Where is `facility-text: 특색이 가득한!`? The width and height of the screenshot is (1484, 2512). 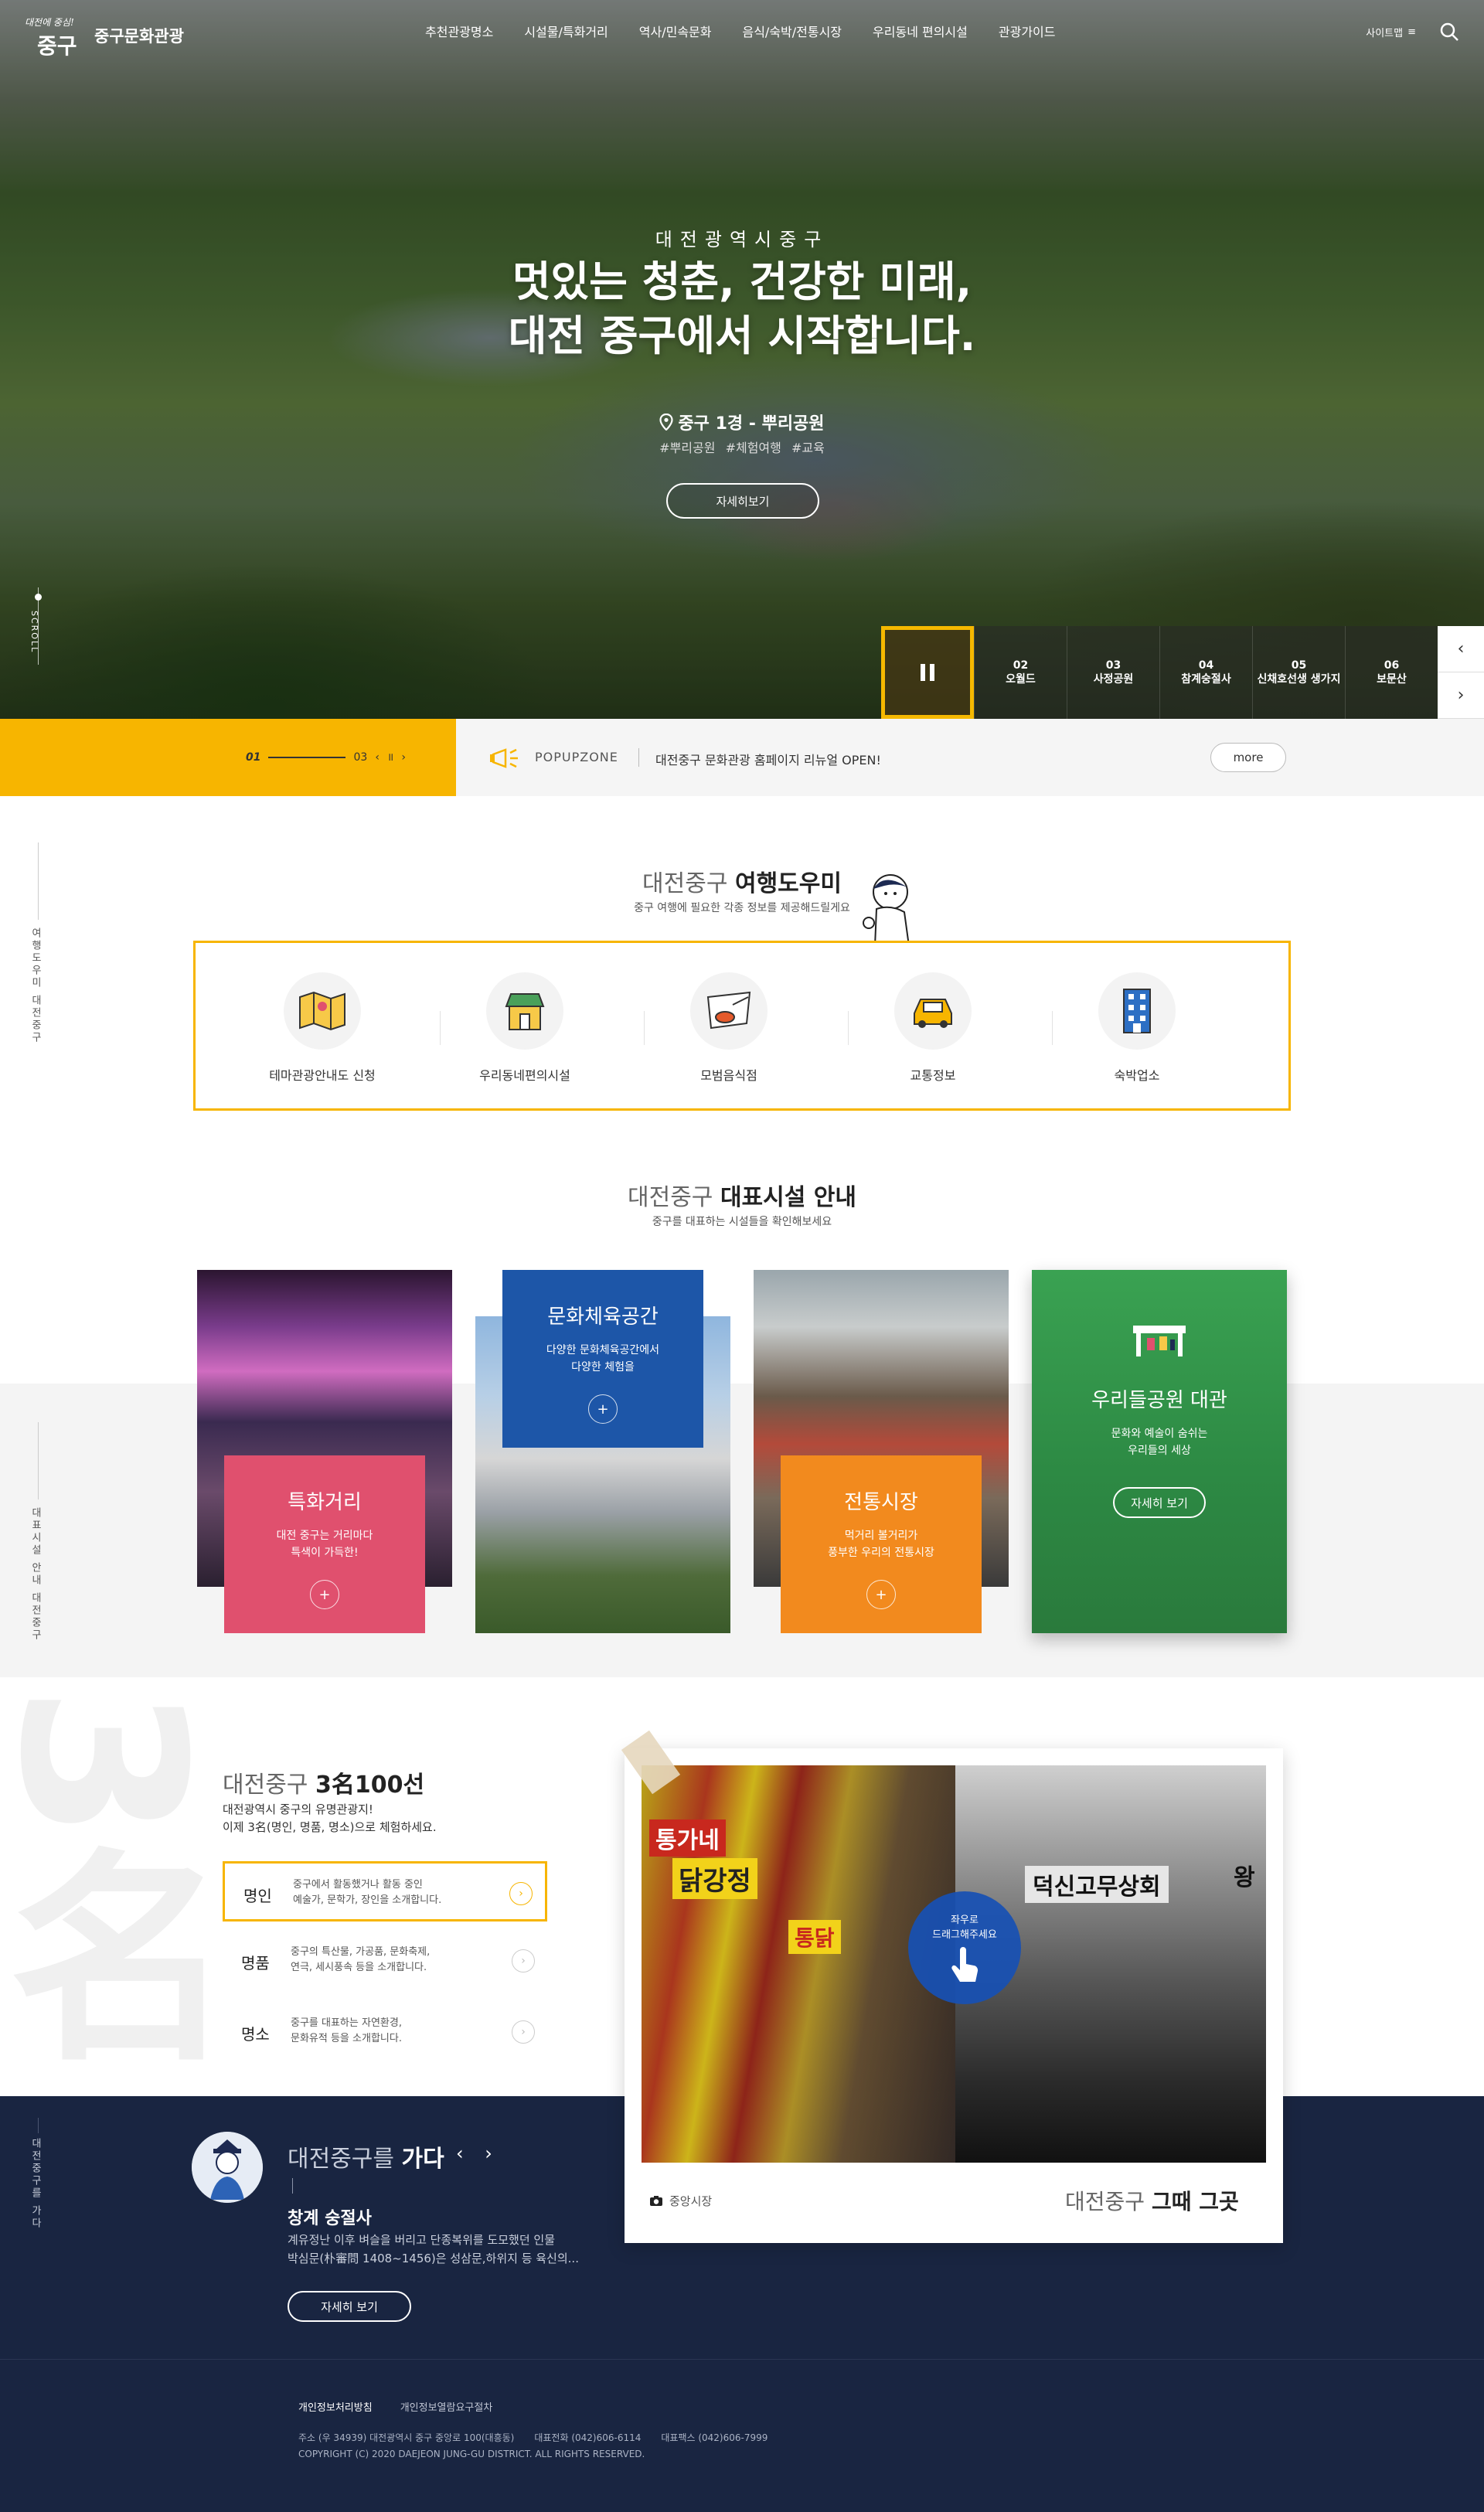 facility-text: 특색이 가득한! is located at coordinates (325, 1553).